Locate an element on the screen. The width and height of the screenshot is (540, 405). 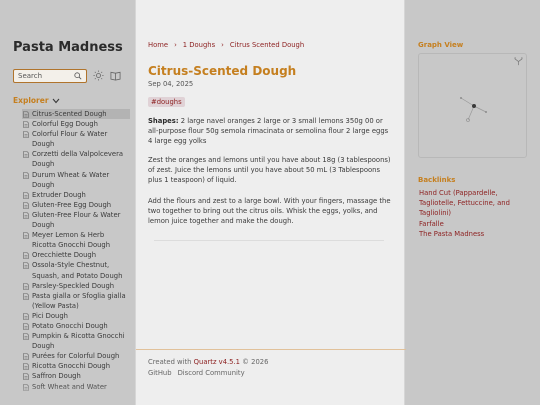
explorer-item-label: Citrus-Scented Dough is located at coordinates (69, 114).